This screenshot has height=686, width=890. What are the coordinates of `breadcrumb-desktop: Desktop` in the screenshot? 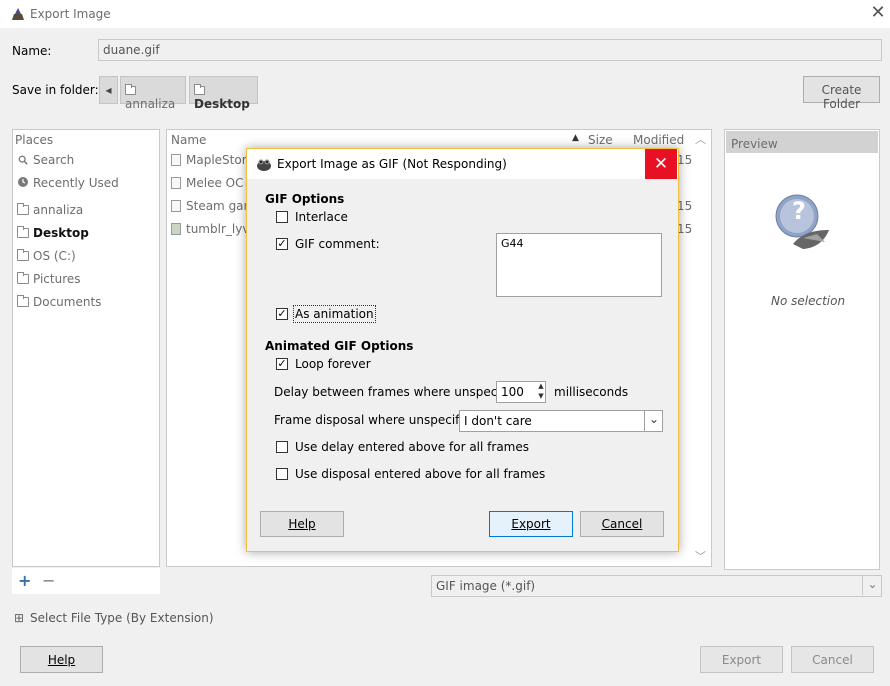 It's located at (223, 93).